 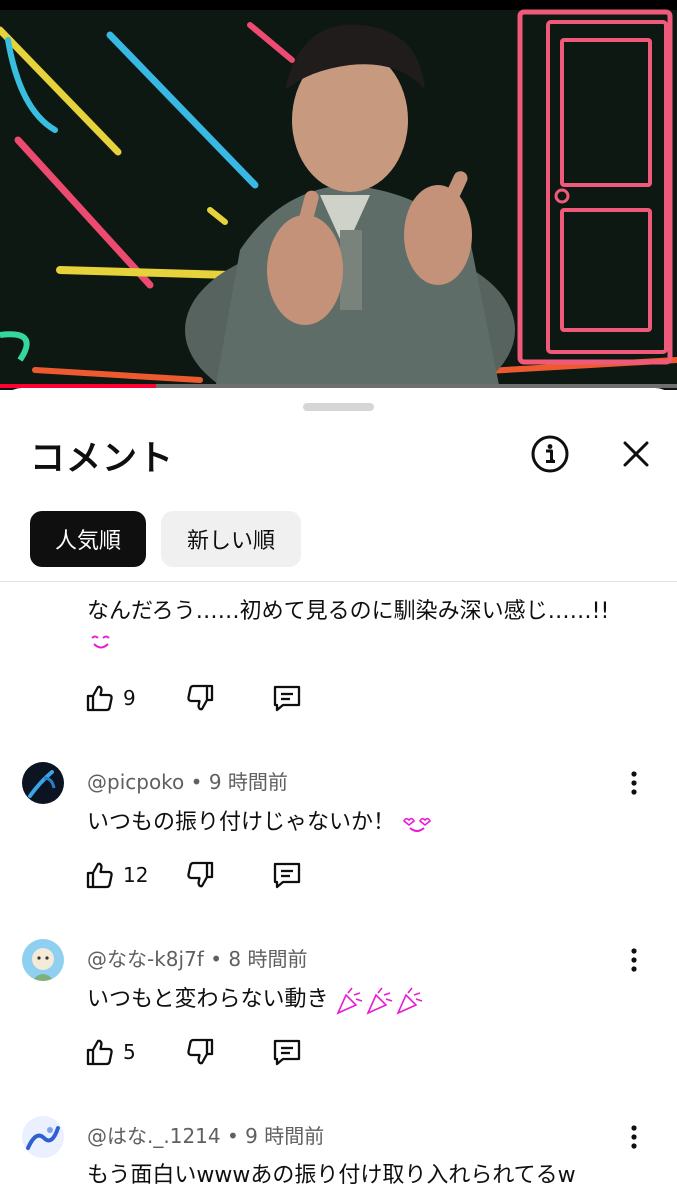 I want to click on close-button, so click(x=636, y=454).